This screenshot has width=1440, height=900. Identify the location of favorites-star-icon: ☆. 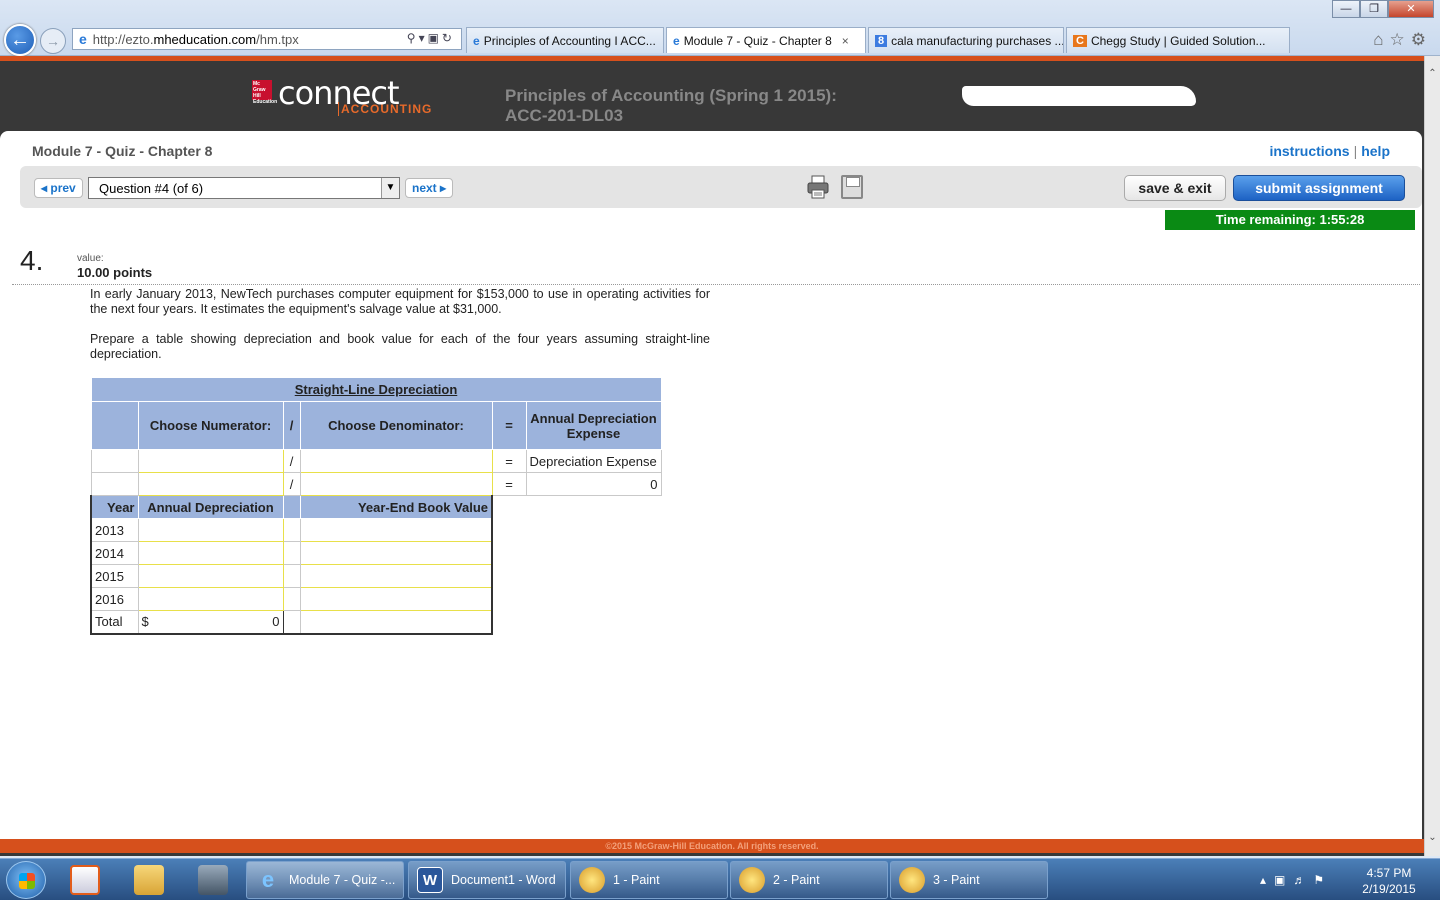
(1400, 39).